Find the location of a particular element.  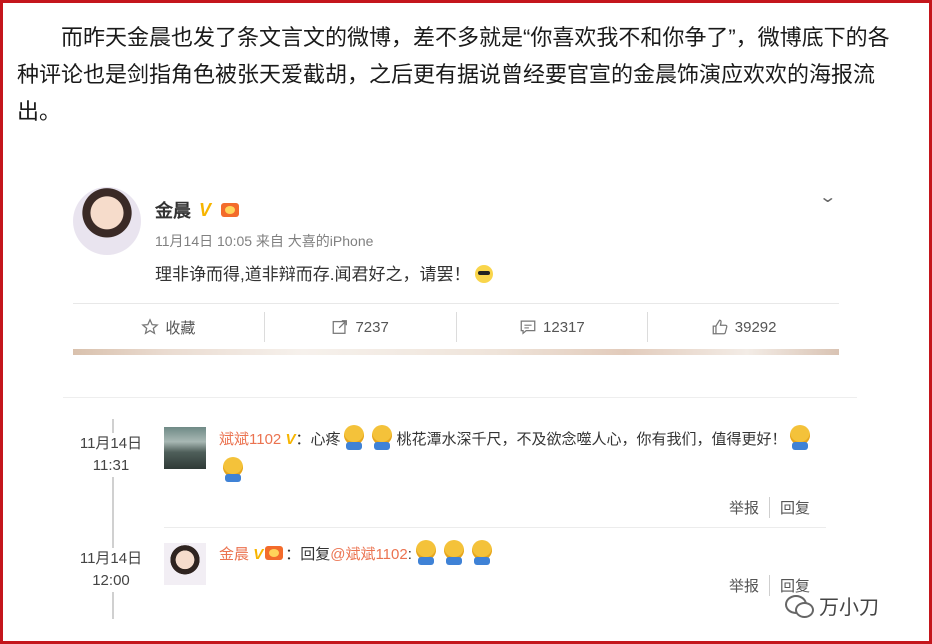

comment-actions: 举报 回复 is located at coordinates (769, 507).